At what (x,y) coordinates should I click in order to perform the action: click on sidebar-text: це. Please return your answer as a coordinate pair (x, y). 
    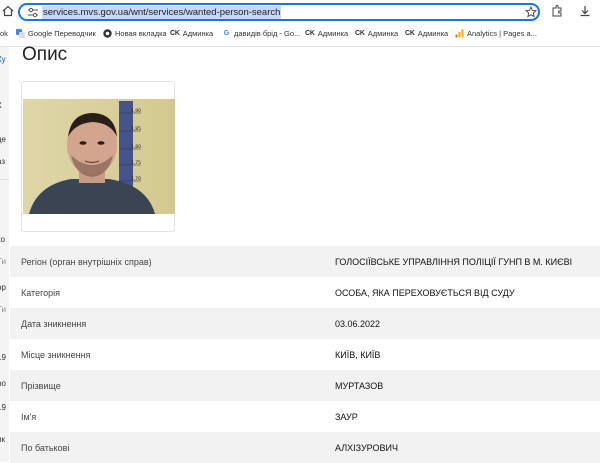
    Looking at the image, I should click on (3, 139).